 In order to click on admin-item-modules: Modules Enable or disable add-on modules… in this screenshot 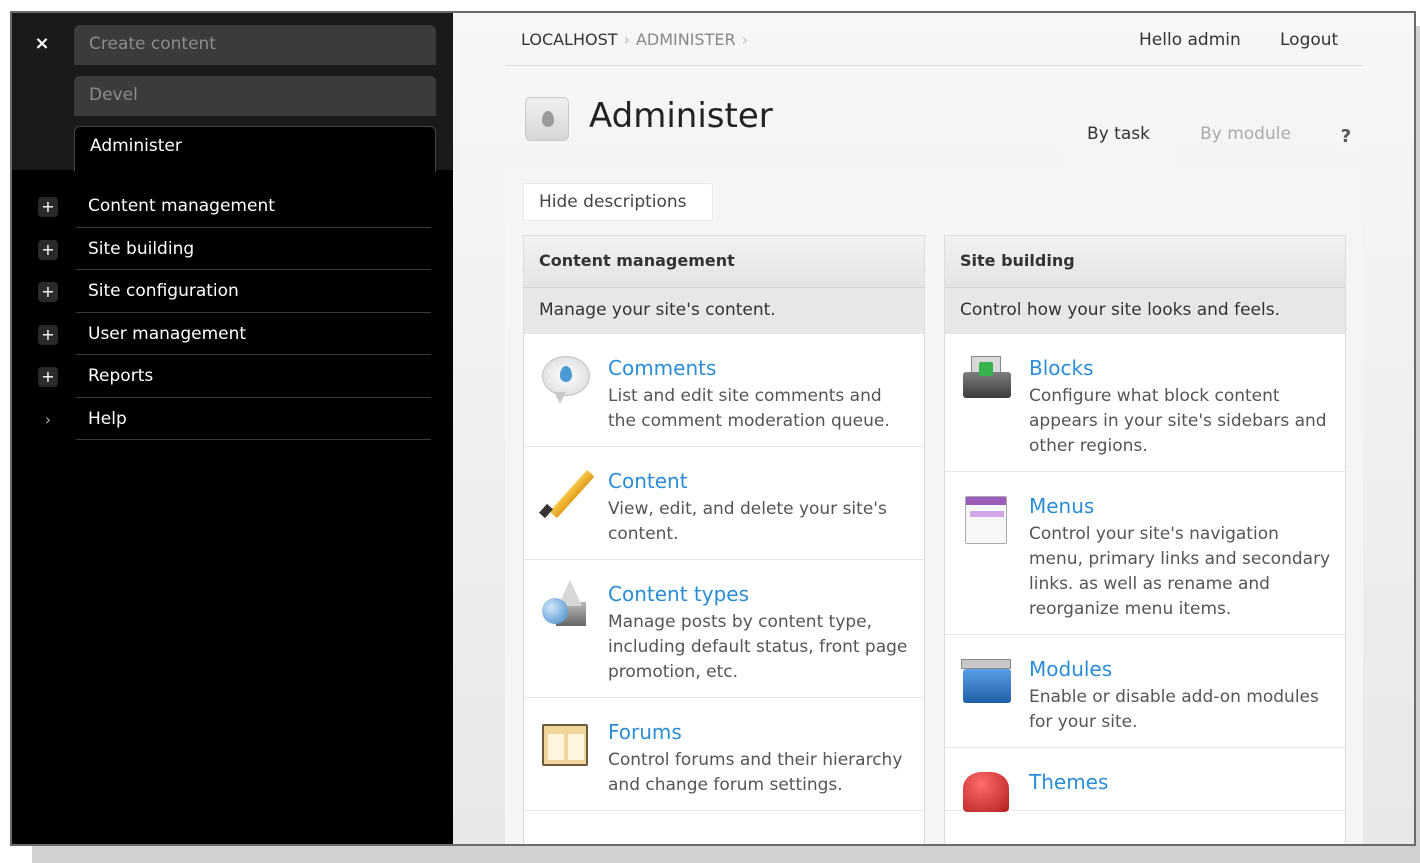, I will do `click(1145, 691)`.